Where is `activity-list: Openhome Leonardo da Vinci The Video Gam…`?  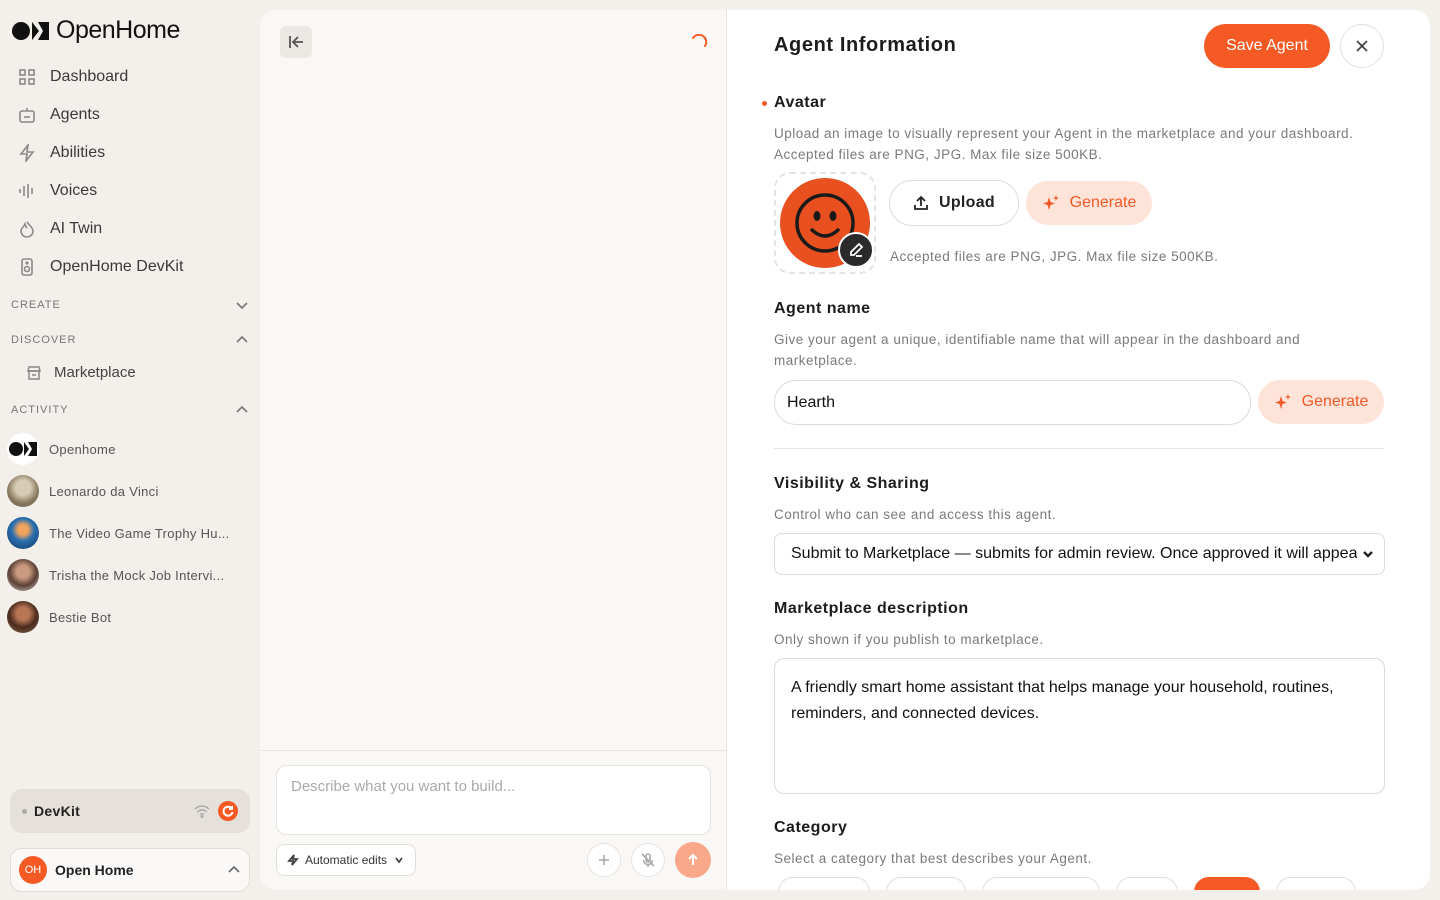 activity-list: Openhome Leonardo da Vinci The Video Gam… is located at coordinates (129, 533).